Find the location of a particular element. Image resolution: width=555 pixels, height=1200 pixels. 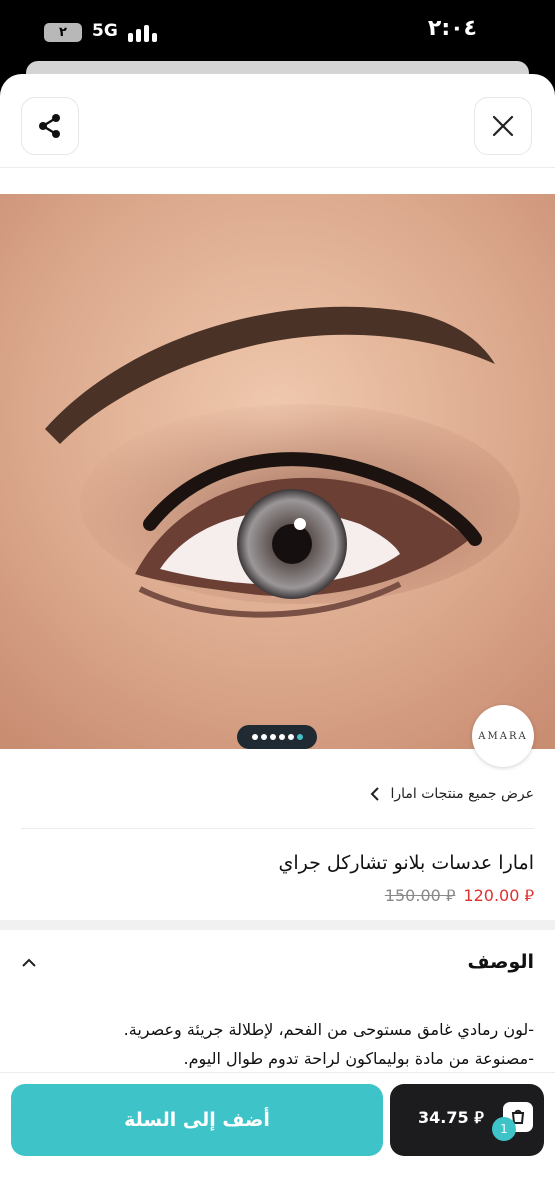

share-icon is located at coordinates (49, 126).